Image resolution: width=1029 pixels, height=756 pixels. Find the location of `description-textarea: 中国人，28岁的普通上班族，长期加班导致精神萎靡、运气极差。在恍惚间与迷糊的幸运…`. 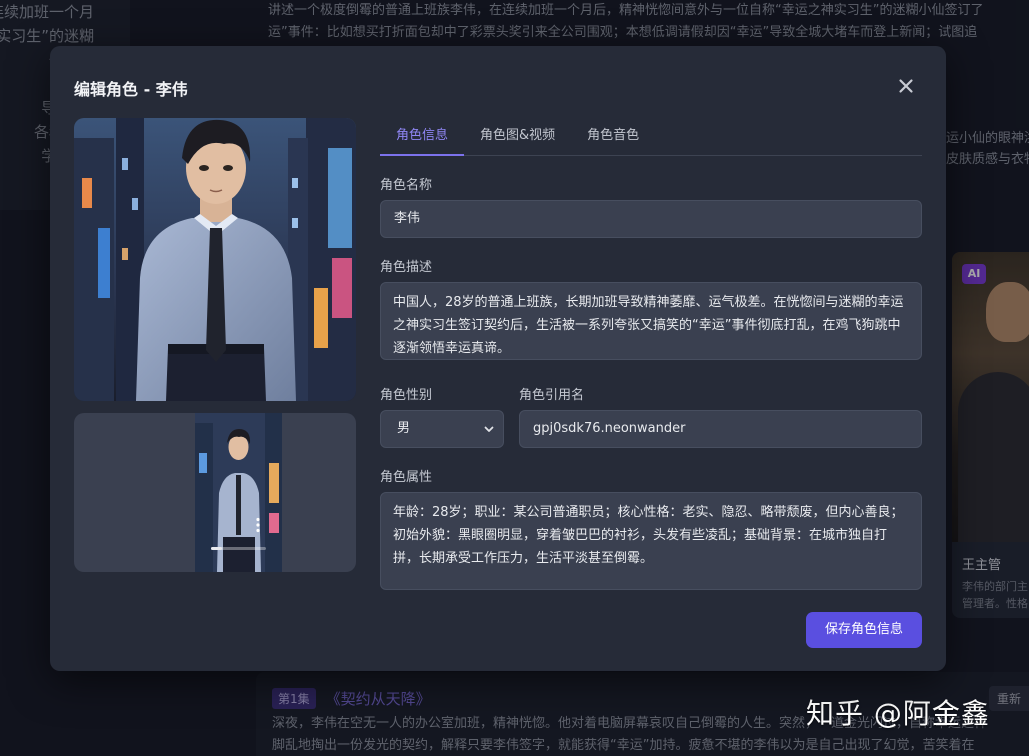

description-textarea: 中国人，28岁的普通上班族，长期加班导致精神萎靡、运气极差。在恍惚间与迷糊的幸运… is located at coordinates (651, 321).